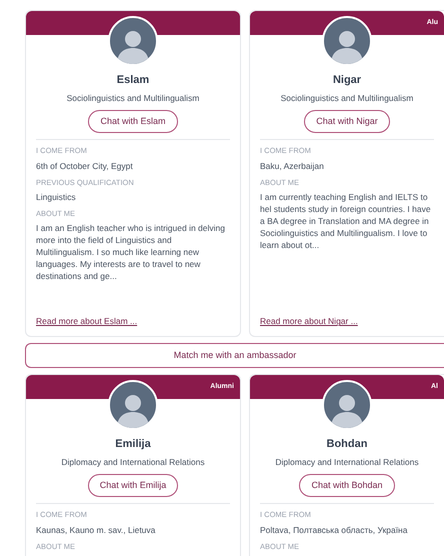 This screenshot has height=556, width=444. I want to click on section-text: 6th of October City, Egypt, so click(85, 166).